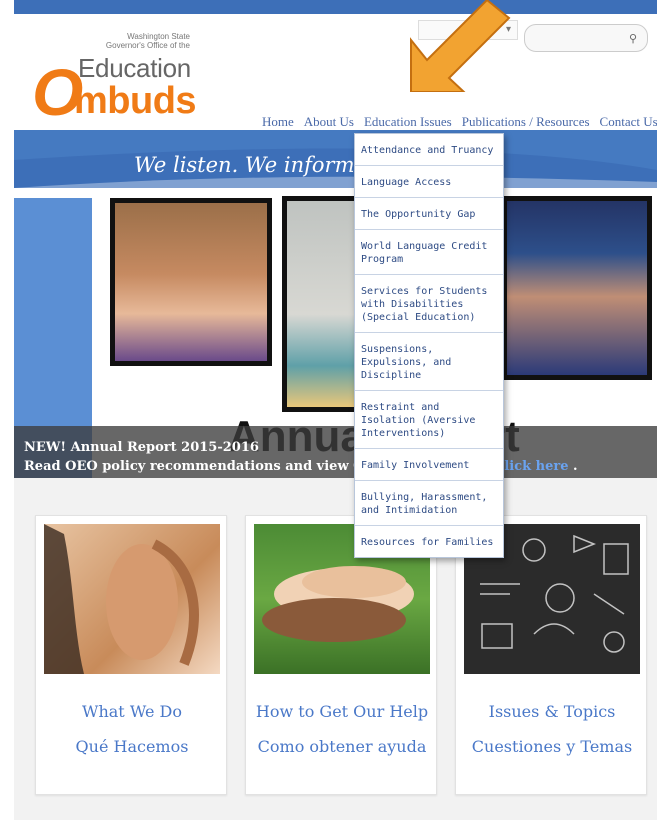 The image size is (671, 820). Describe the element at coordinates (460, 46) in the screenshot. I see `orange-arrow-icon` at that location.